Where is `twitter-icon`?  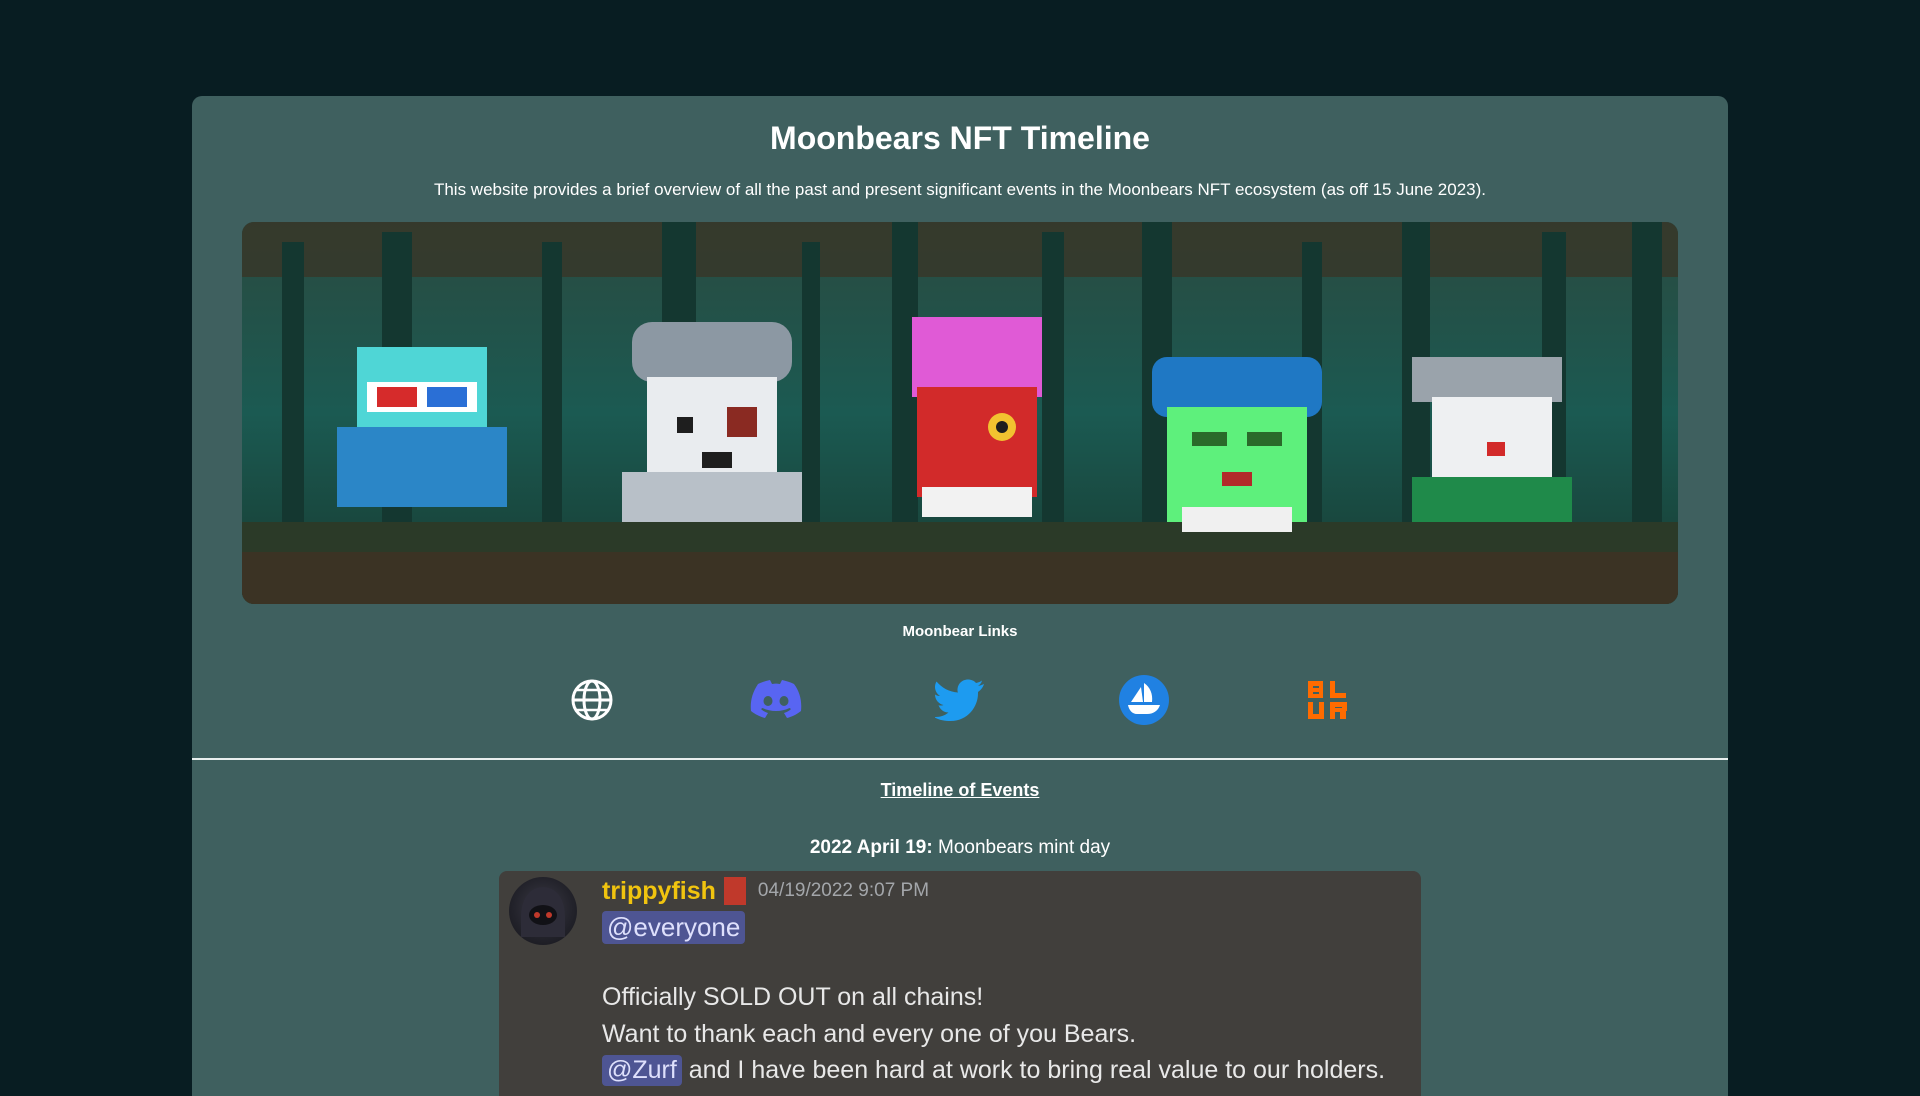
twitter-icon is located at coordinates (959, 700).